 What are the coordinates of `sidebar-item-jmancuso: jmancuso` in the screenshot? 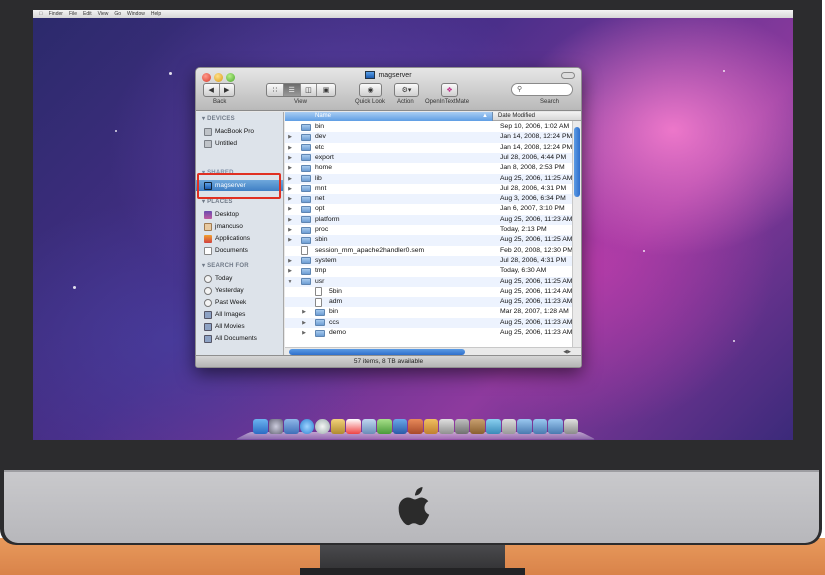 It's located at (223, 226).